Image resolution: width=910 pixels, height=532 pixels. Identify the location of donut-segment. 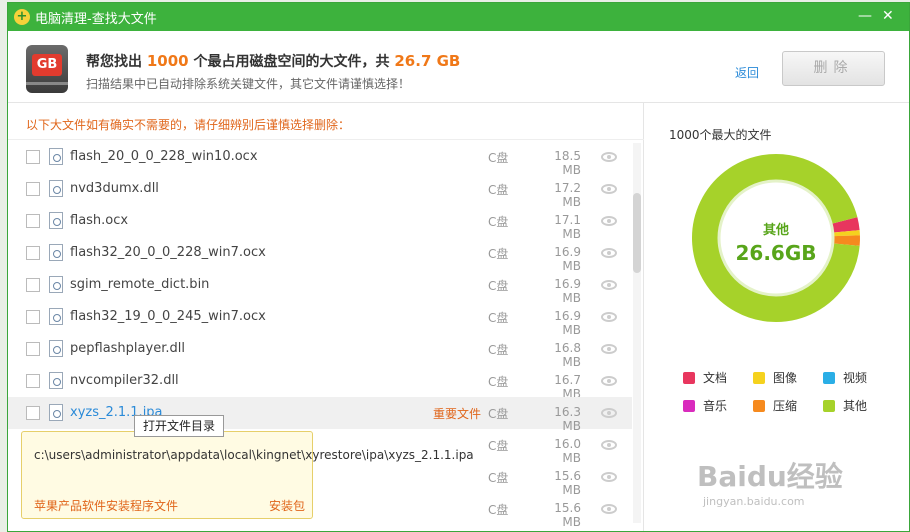
(846, 225).